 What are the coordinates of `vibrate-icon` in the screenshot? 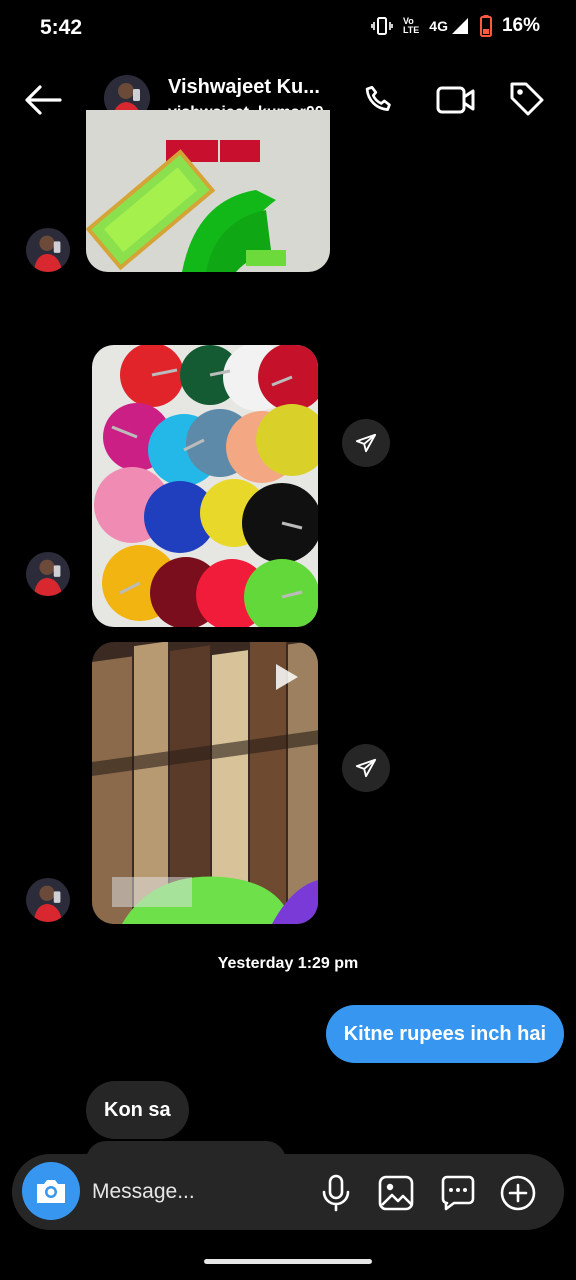 It's located at (382, 26).